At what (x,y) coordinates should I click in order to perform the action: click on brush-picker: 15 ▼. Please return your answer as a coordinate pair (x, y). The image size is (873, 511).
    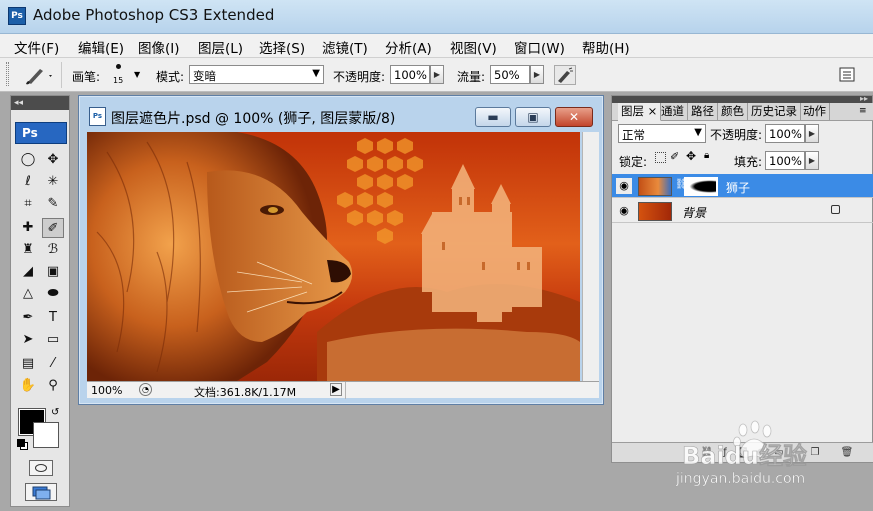
    Looking at the image, I should click on (127, 75).